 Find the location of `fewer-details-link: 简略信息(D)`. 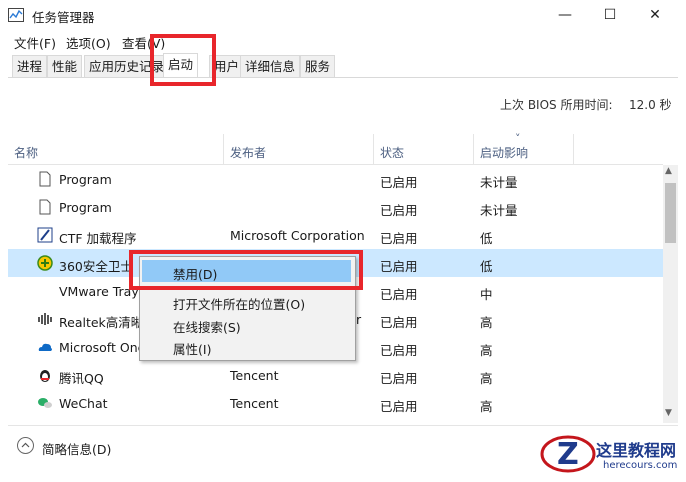

fewer-details-link: 简略信息(D) is located at coordinates (76, 448).